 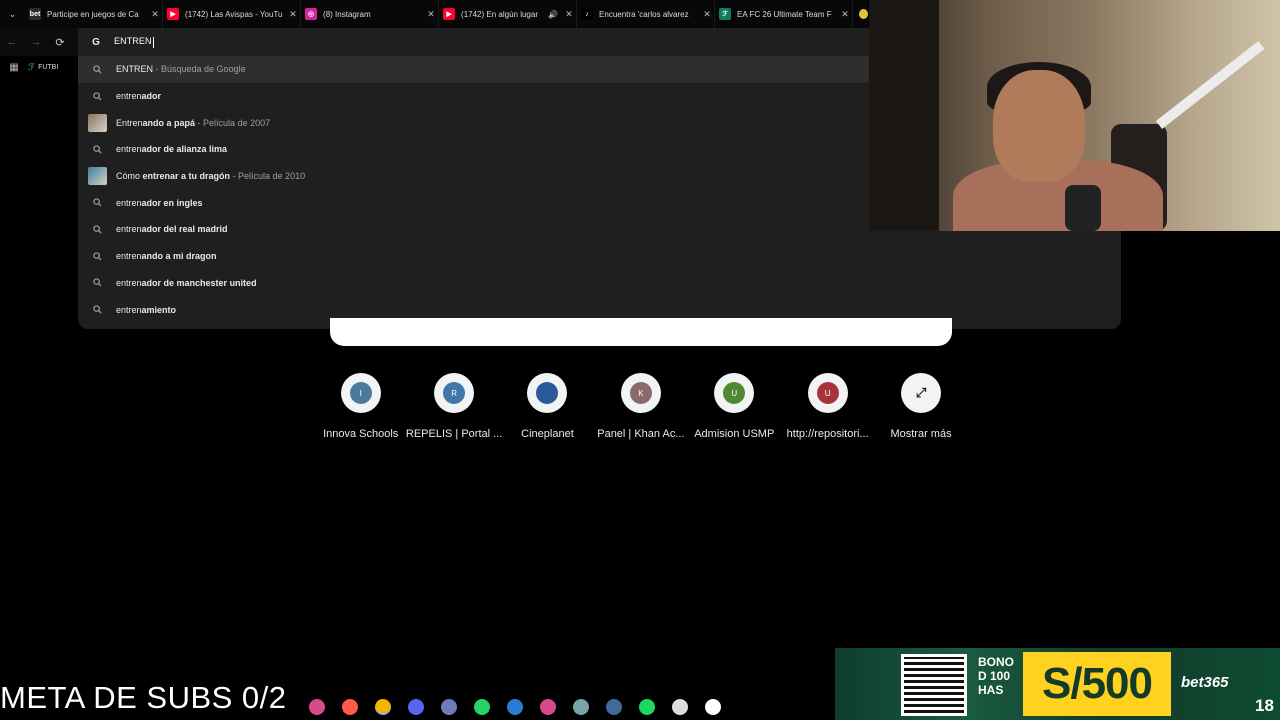 I want to click on shortcut-letter: U, so click(x=827, y=393).